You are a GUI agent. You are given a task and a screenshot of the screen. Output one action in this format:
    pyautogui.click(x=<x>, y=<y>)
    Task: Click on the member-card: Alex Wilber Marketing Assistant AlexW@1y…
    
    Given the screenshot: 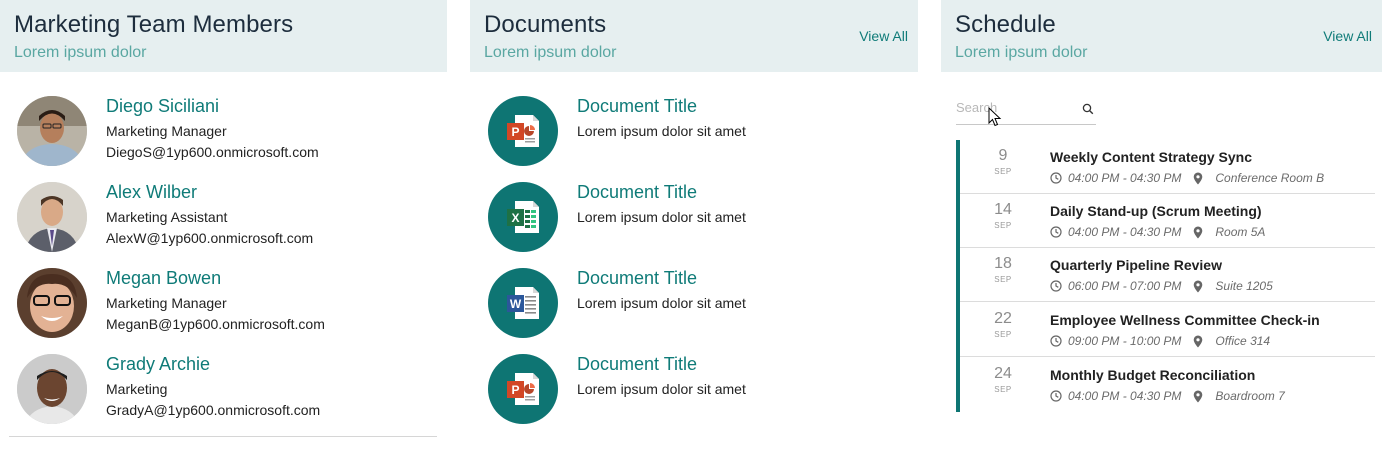 What is the action you would take?
    pyautogui.click(x=227, y=218)
    